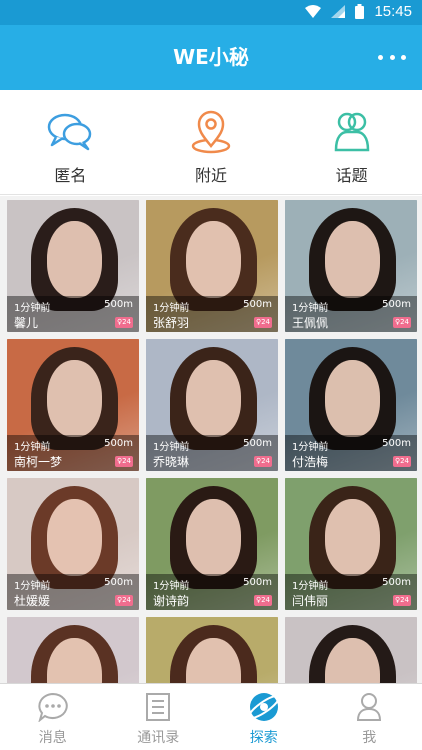 The width and height of the screenshot is (422, 750). I want to click on profile-card: 1分钟前 500m 乔晓琳 ♀24, so click(212, 405).